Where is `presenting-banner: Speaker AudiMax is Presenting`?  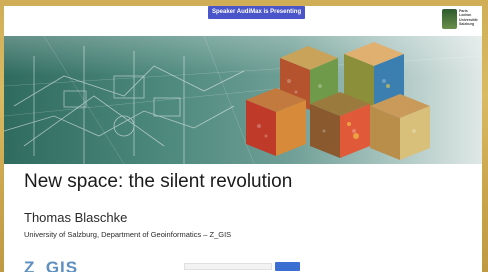
presenting-banner: Speaker AudiMax is Presenting is located at coordinates (257, 12).